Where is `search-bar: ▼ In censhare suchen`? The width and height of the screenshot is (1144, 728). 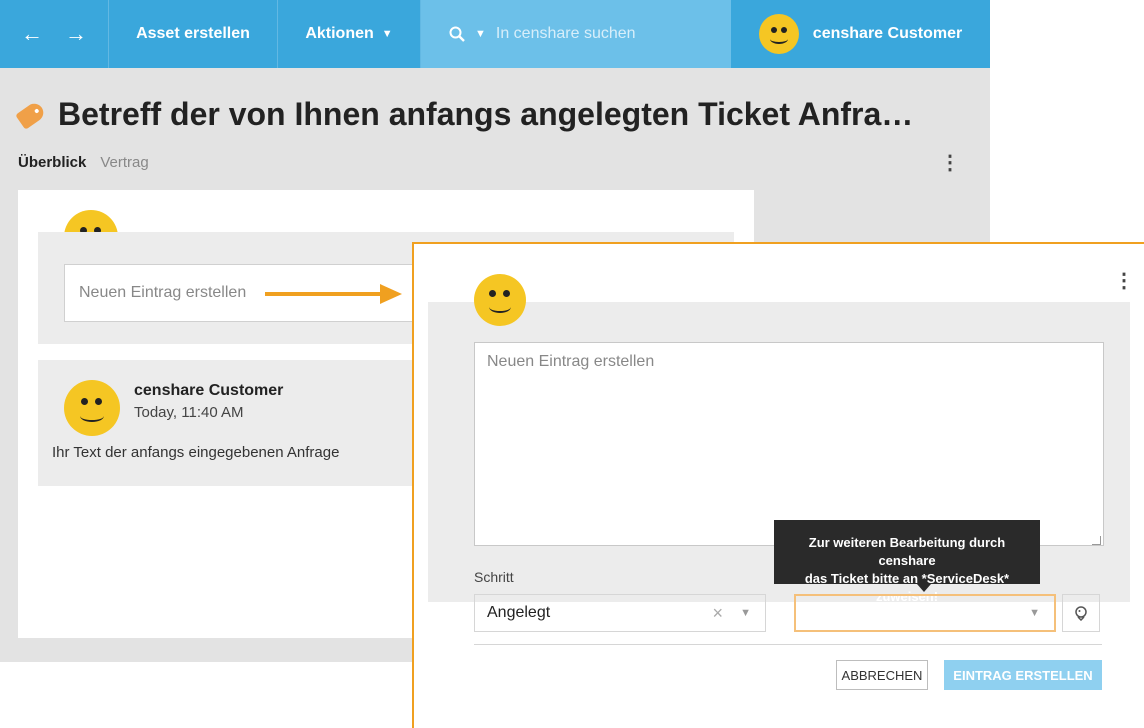
search-bar: ▼ In censhare suchen is located at coordinates (576, 34).